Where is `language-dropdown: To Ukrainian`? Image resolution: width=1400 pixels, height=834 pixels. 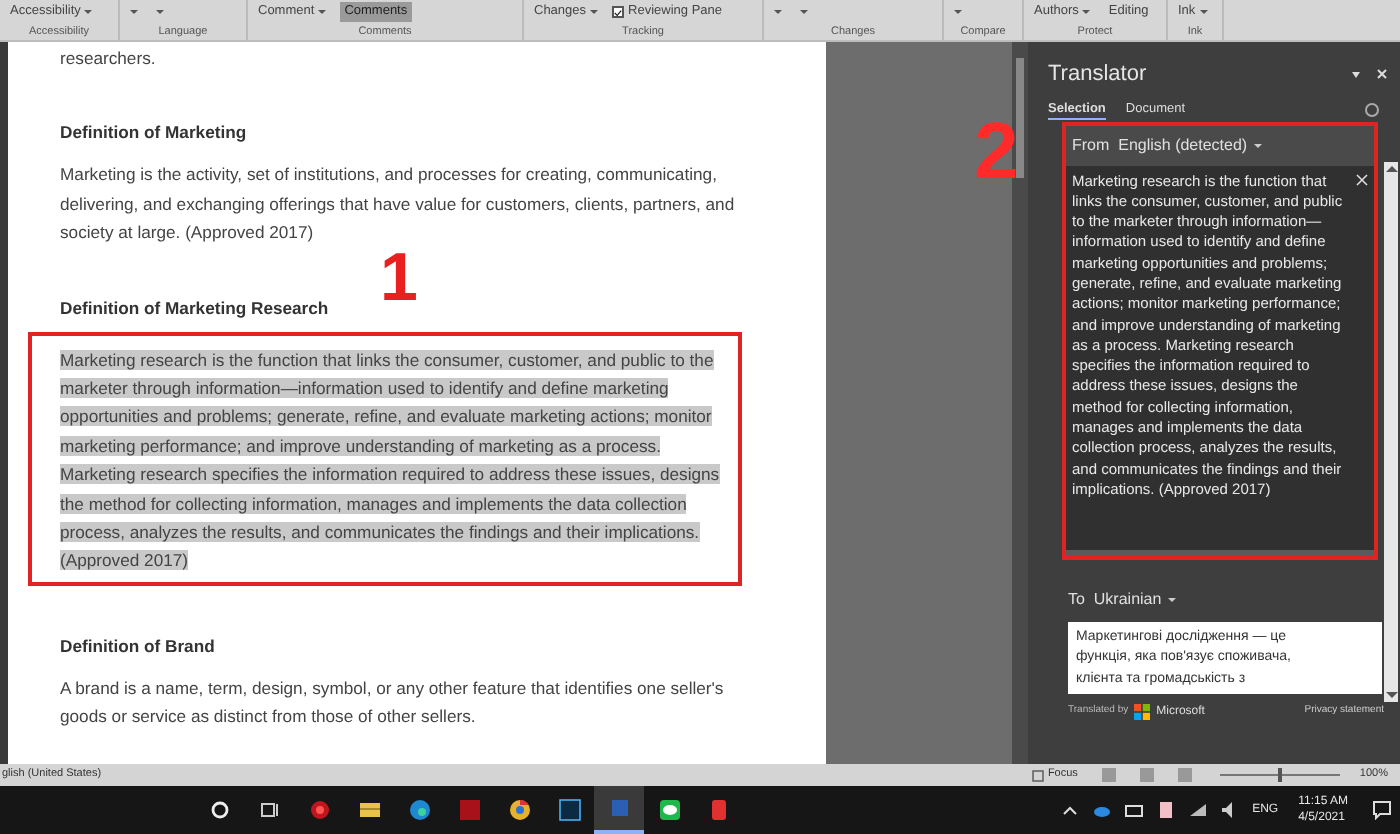
language-dropdown: To Ukrainian is located at coordinates (1115, 599).